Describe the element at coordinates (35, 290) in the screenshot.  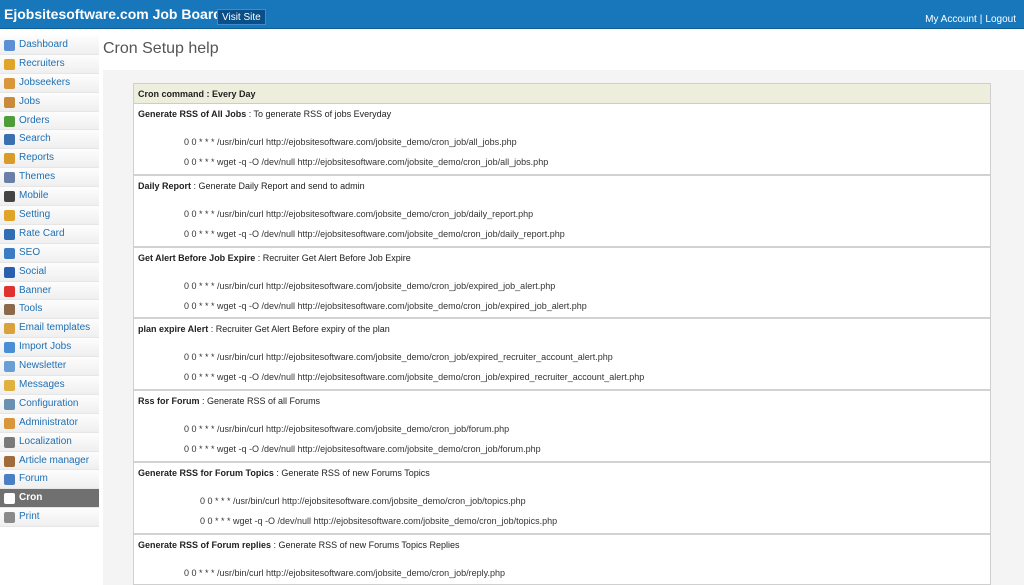
I see `sidebar-item-label: Banner` at that location.